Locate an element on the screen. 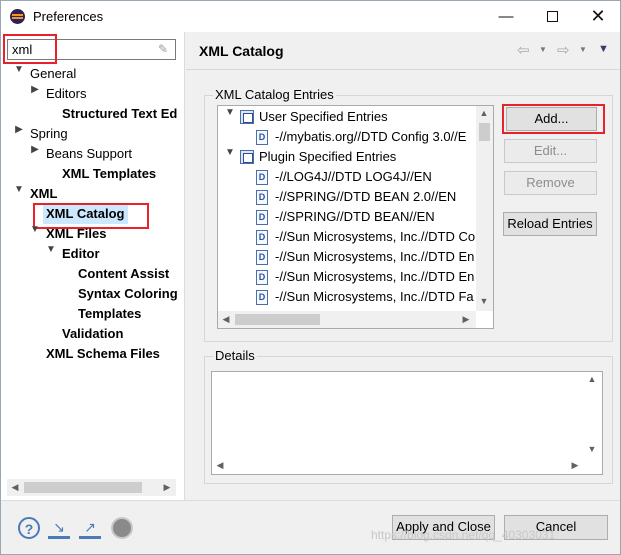 This screenshot has height=555, width=621. tree-item-editor: Editor is located at coordinates (81, 254).